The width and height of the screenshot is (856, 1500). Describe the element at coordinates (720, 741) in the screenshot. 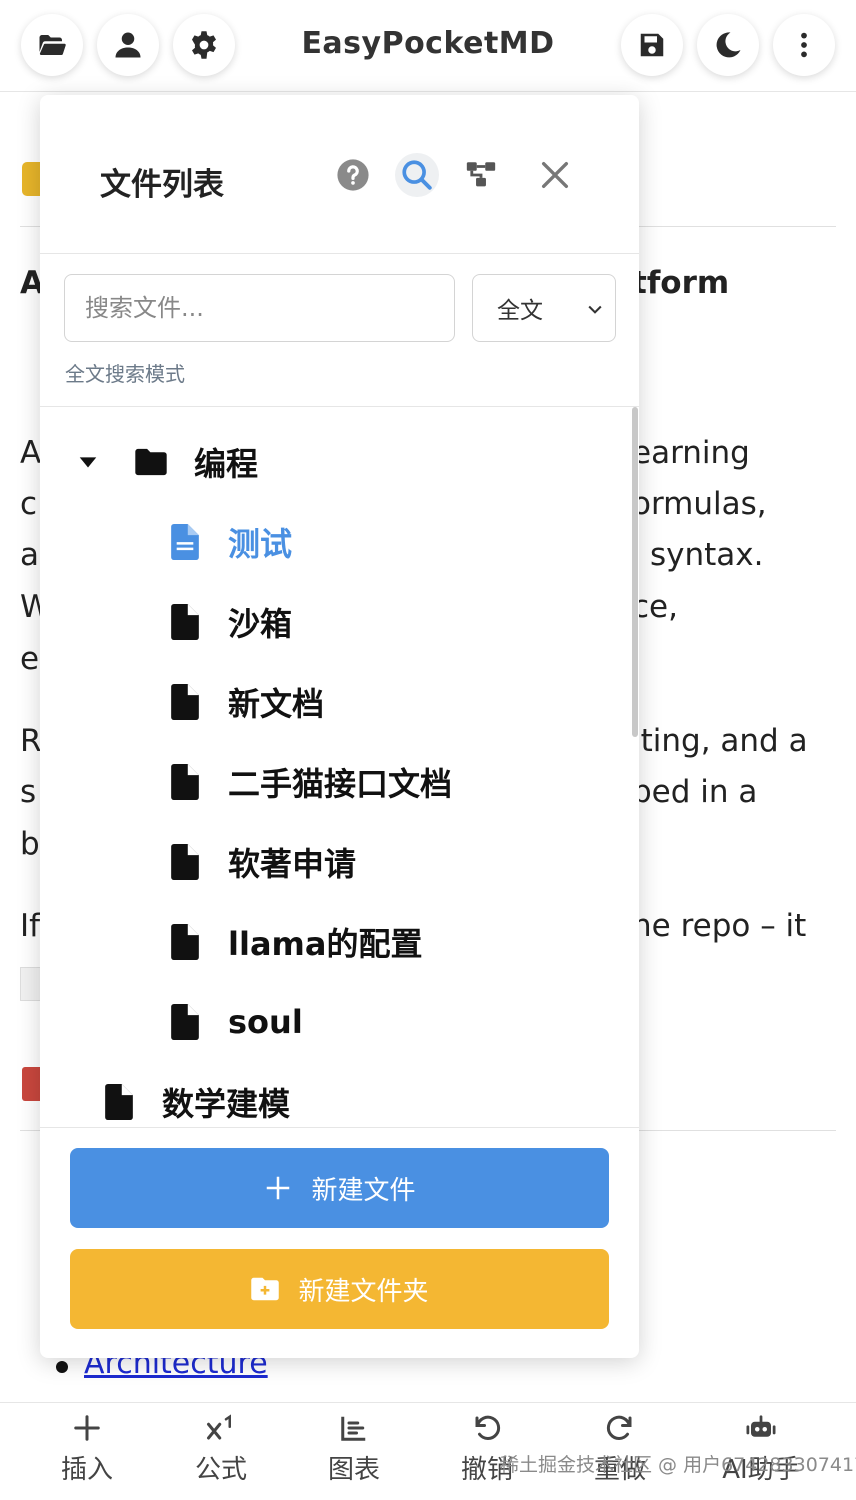

I see `doc-text: iting, and a` at that location.